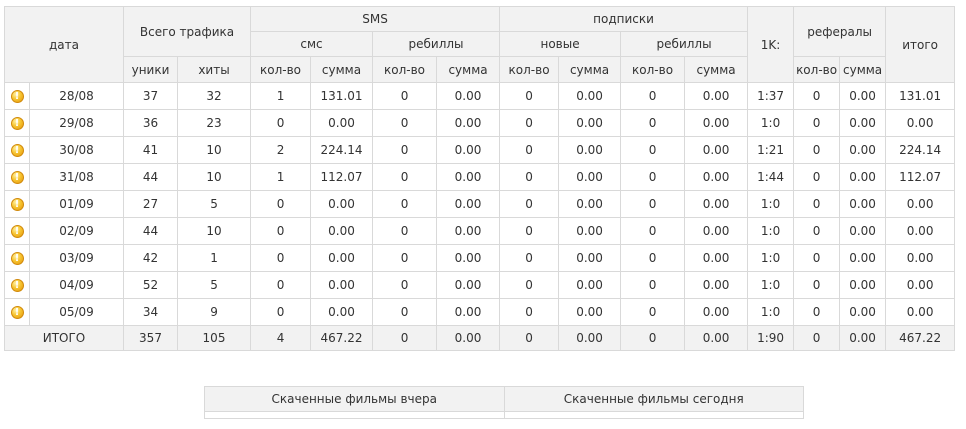 This screenshot has height=429, width=966. What do you see at coordinates (150, 150) in the screenshot?
I see `cell-uniques: 41` at bounding box center [150, 150].